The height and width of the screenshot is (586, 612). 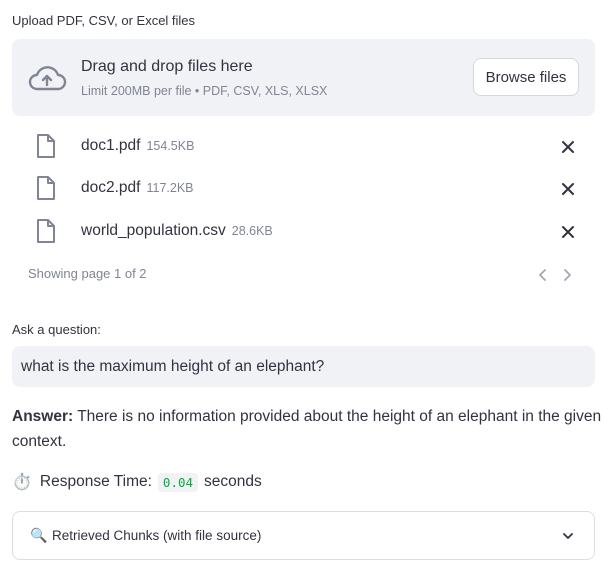 I want to click on retrieved-chunks-expander: 🔍 Retrieved Chunks (with file source), so click(x=303, y=535).